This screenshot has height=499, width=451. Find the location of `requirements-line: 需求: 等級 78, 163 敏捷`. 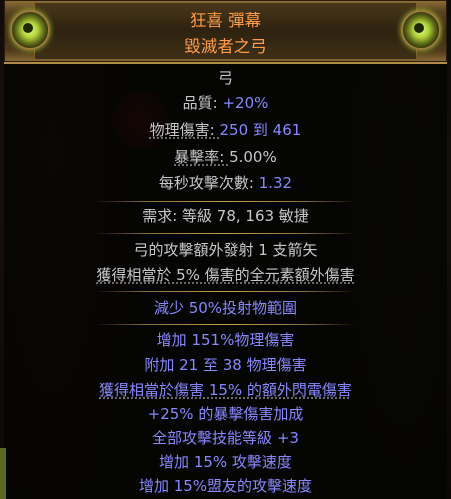

requirements-line: 需求: 等級 78, 163 敏捷 is located at coordinates (225, 216).